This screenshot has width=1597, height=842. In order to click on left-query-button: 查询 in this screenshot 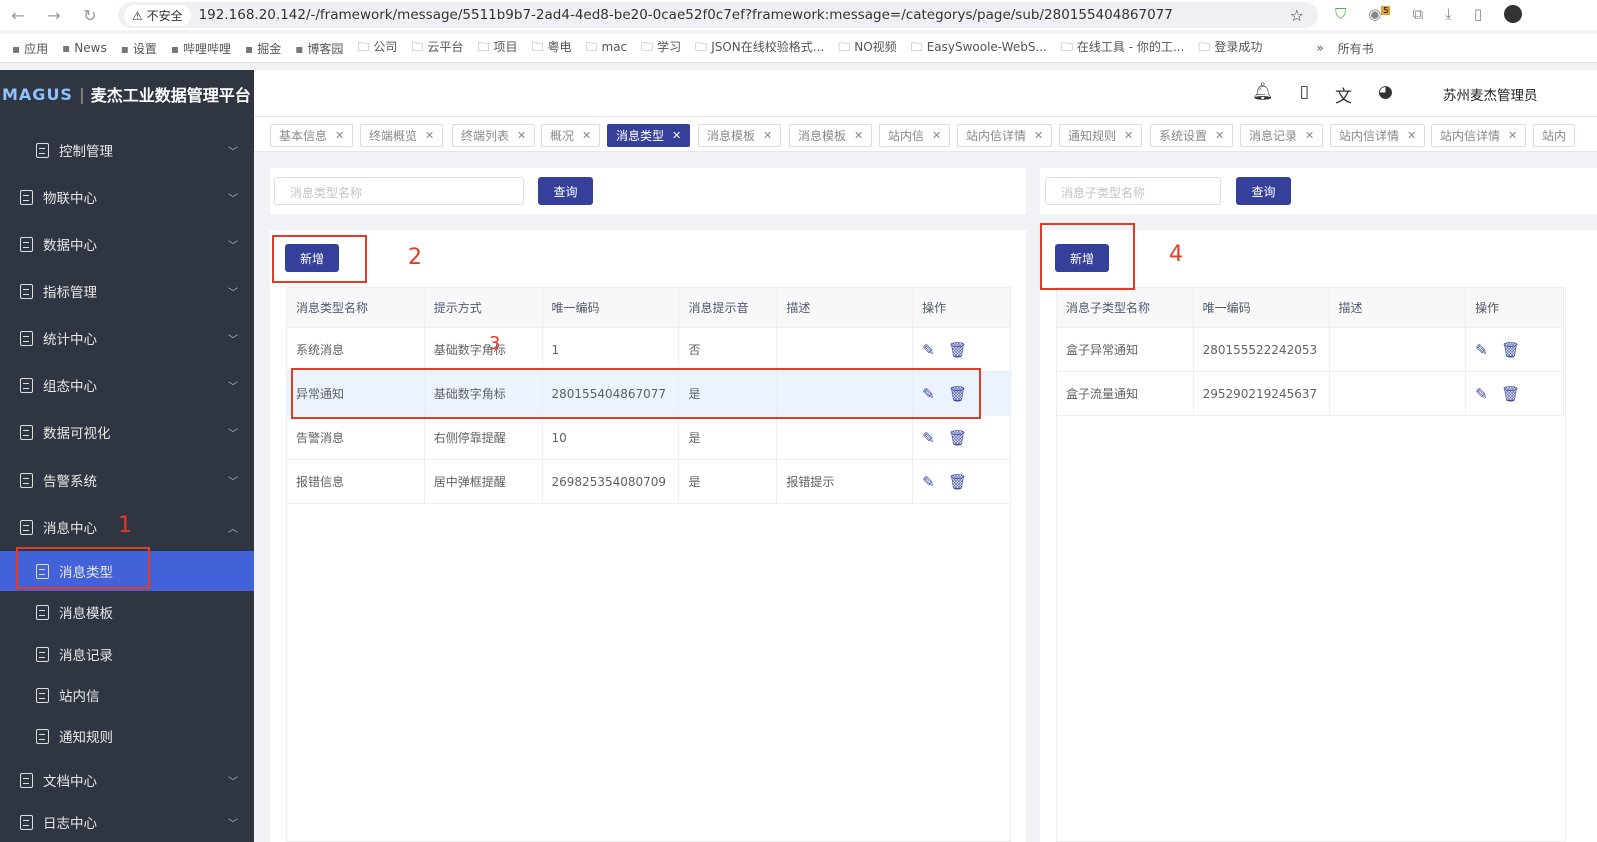, I will do `click(565, 191)`.